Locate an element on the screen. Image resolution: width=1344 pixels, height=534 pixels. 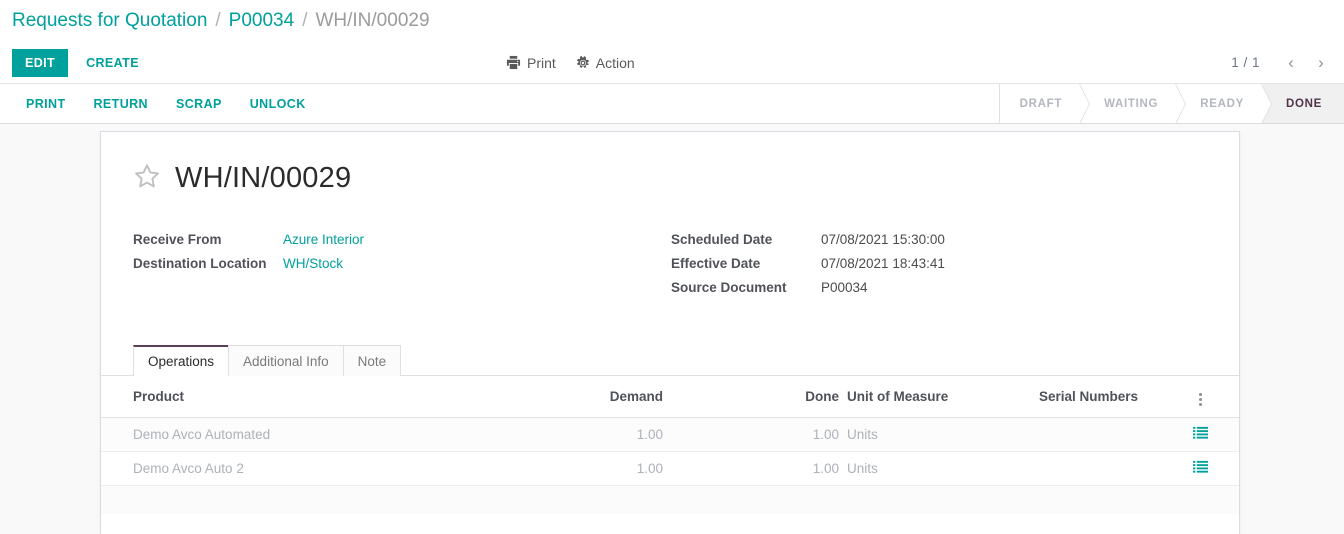
pager: 1 / 1 ‹ › is located at coordinates (1282, 63).